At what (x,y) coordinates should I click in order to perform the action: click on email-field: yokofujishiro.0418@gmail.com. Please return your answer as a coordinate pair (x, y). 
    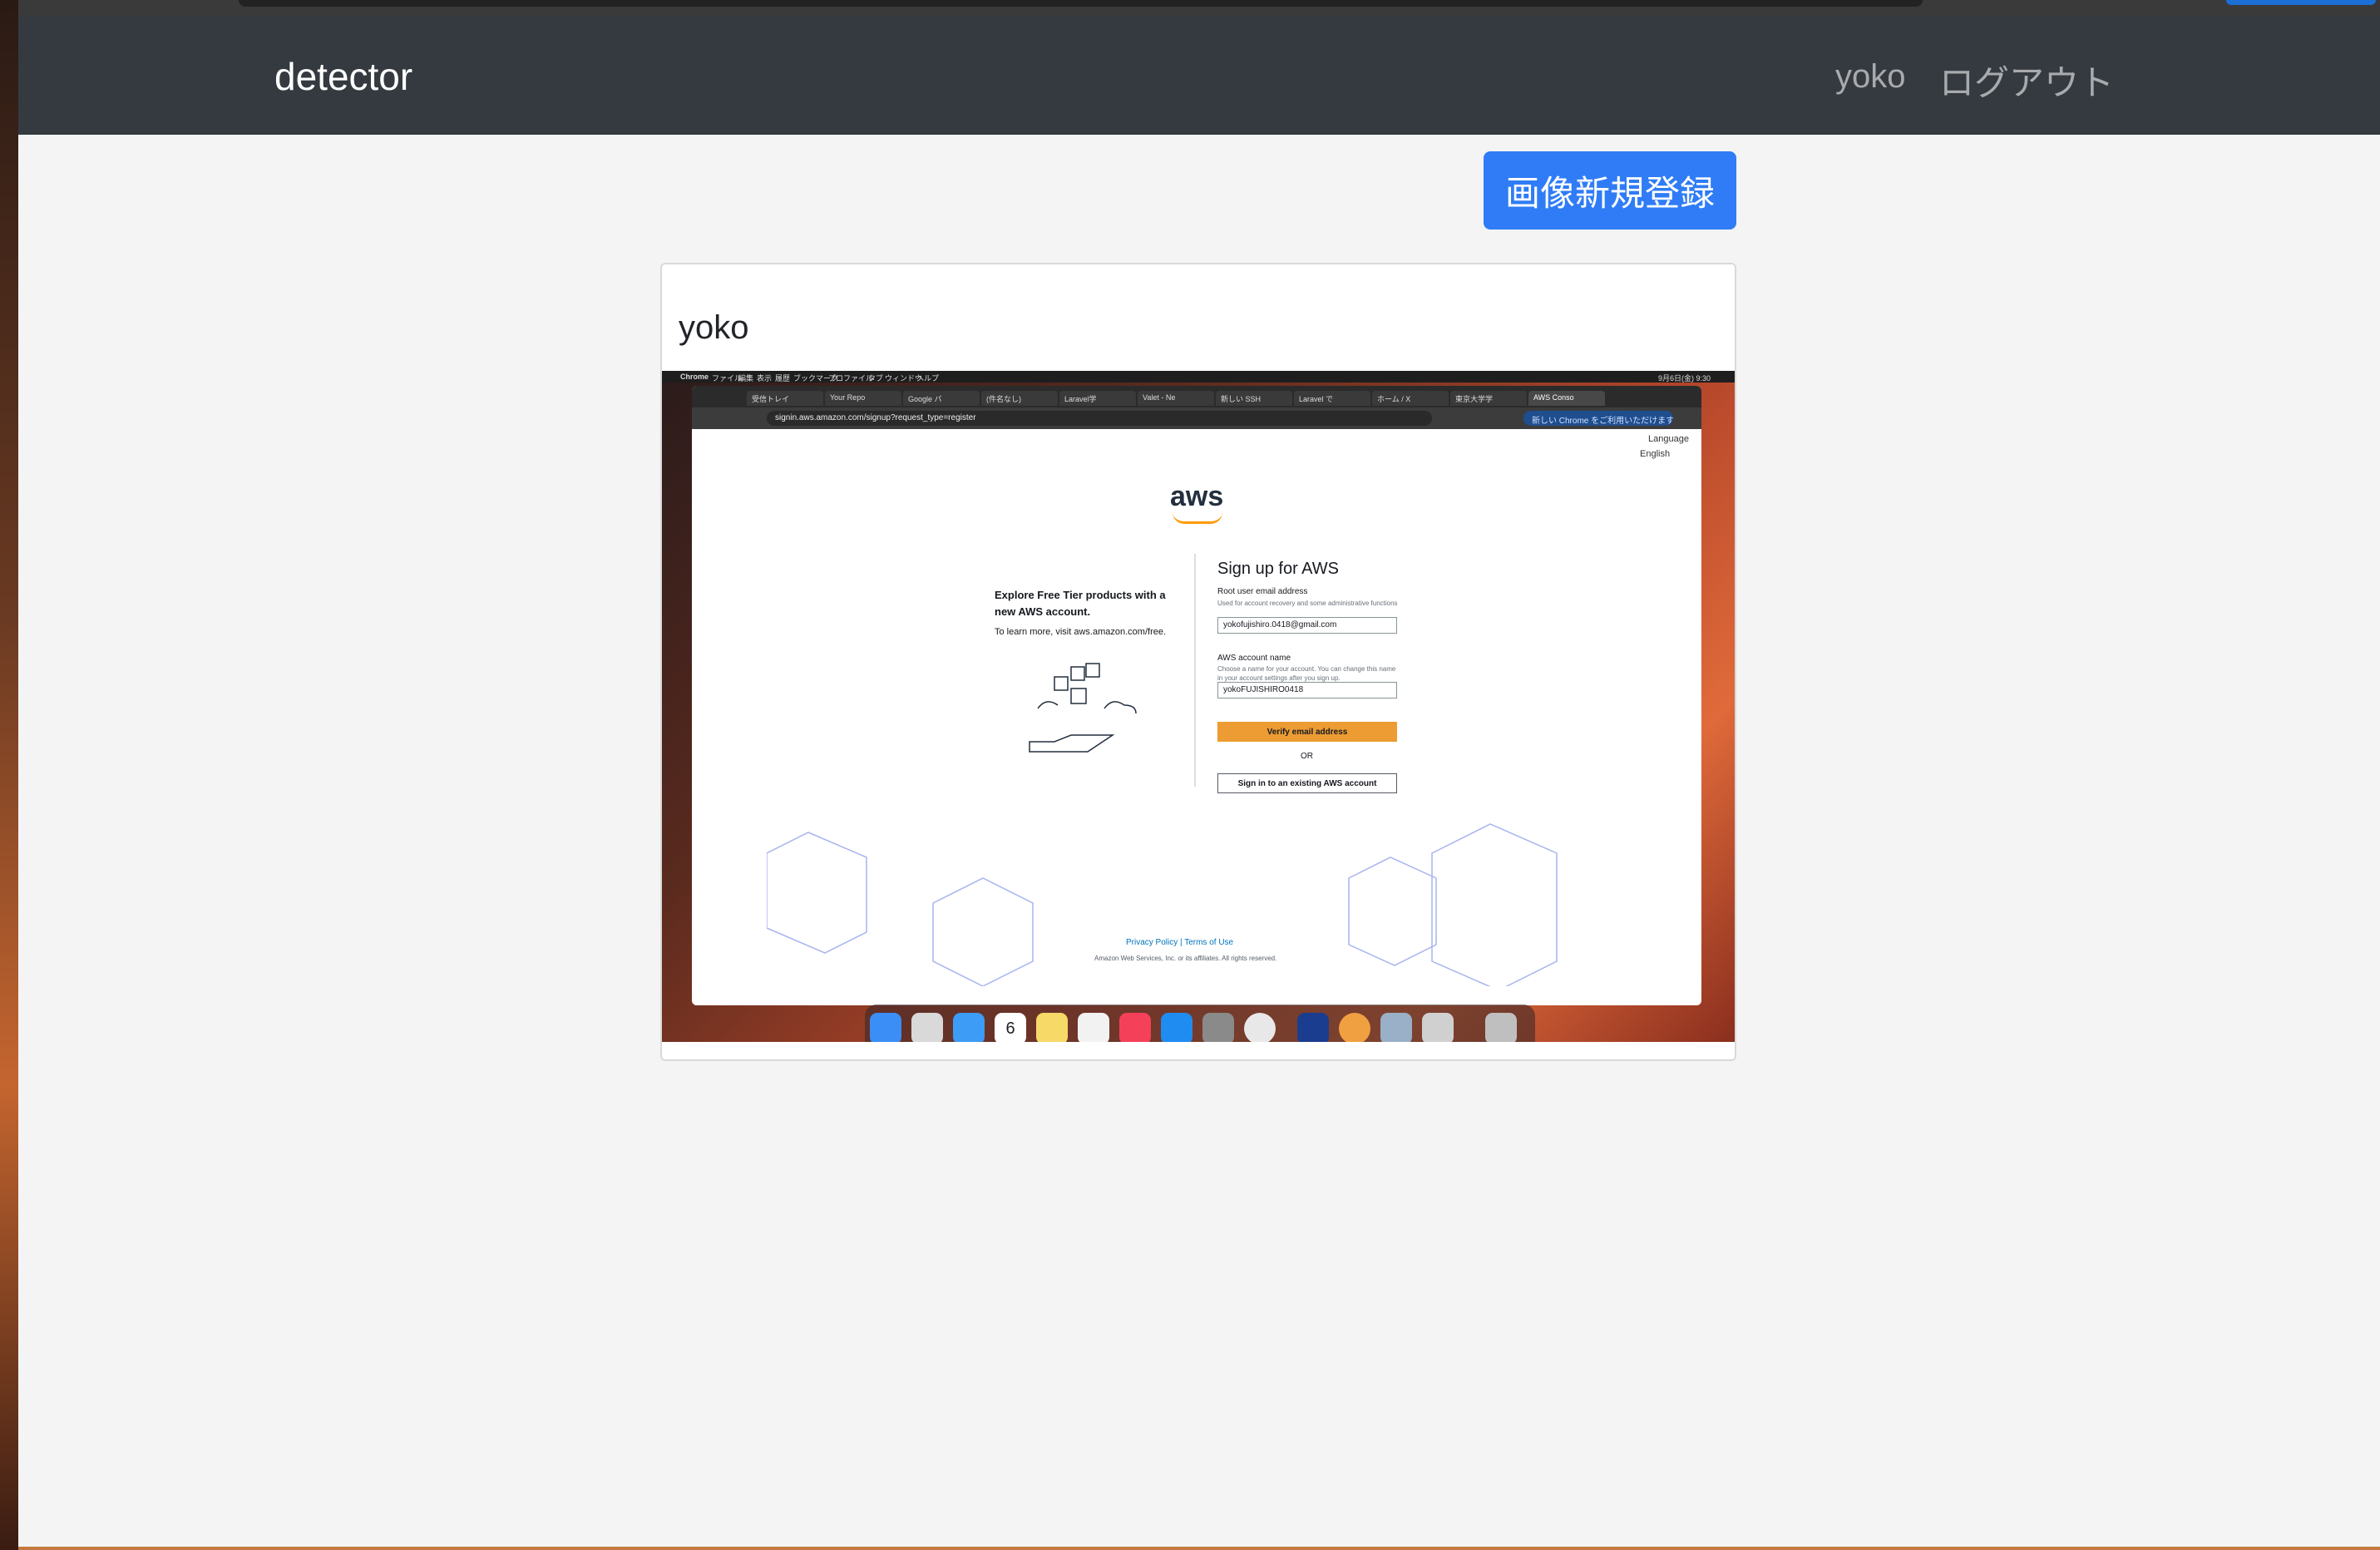
    Looking at the image, I should click on (1307, 625).